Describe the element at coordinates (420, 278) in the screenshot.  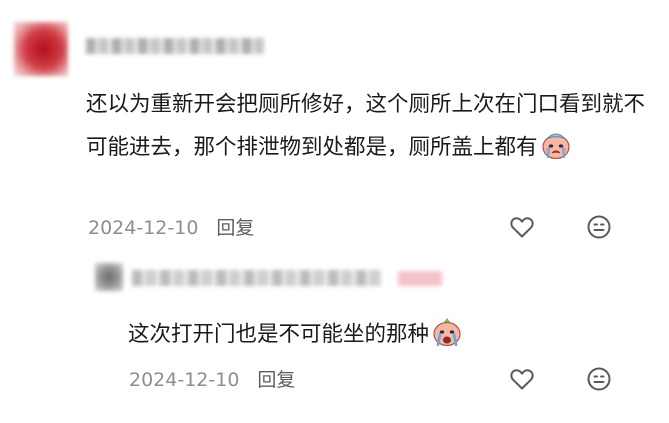
I see `author-badge-blurred` at that location.